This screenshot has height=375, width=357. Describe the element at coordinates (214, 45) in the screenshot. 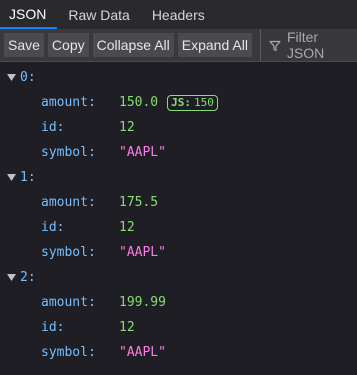

I see `expand-all-button: Expand All` at that location.